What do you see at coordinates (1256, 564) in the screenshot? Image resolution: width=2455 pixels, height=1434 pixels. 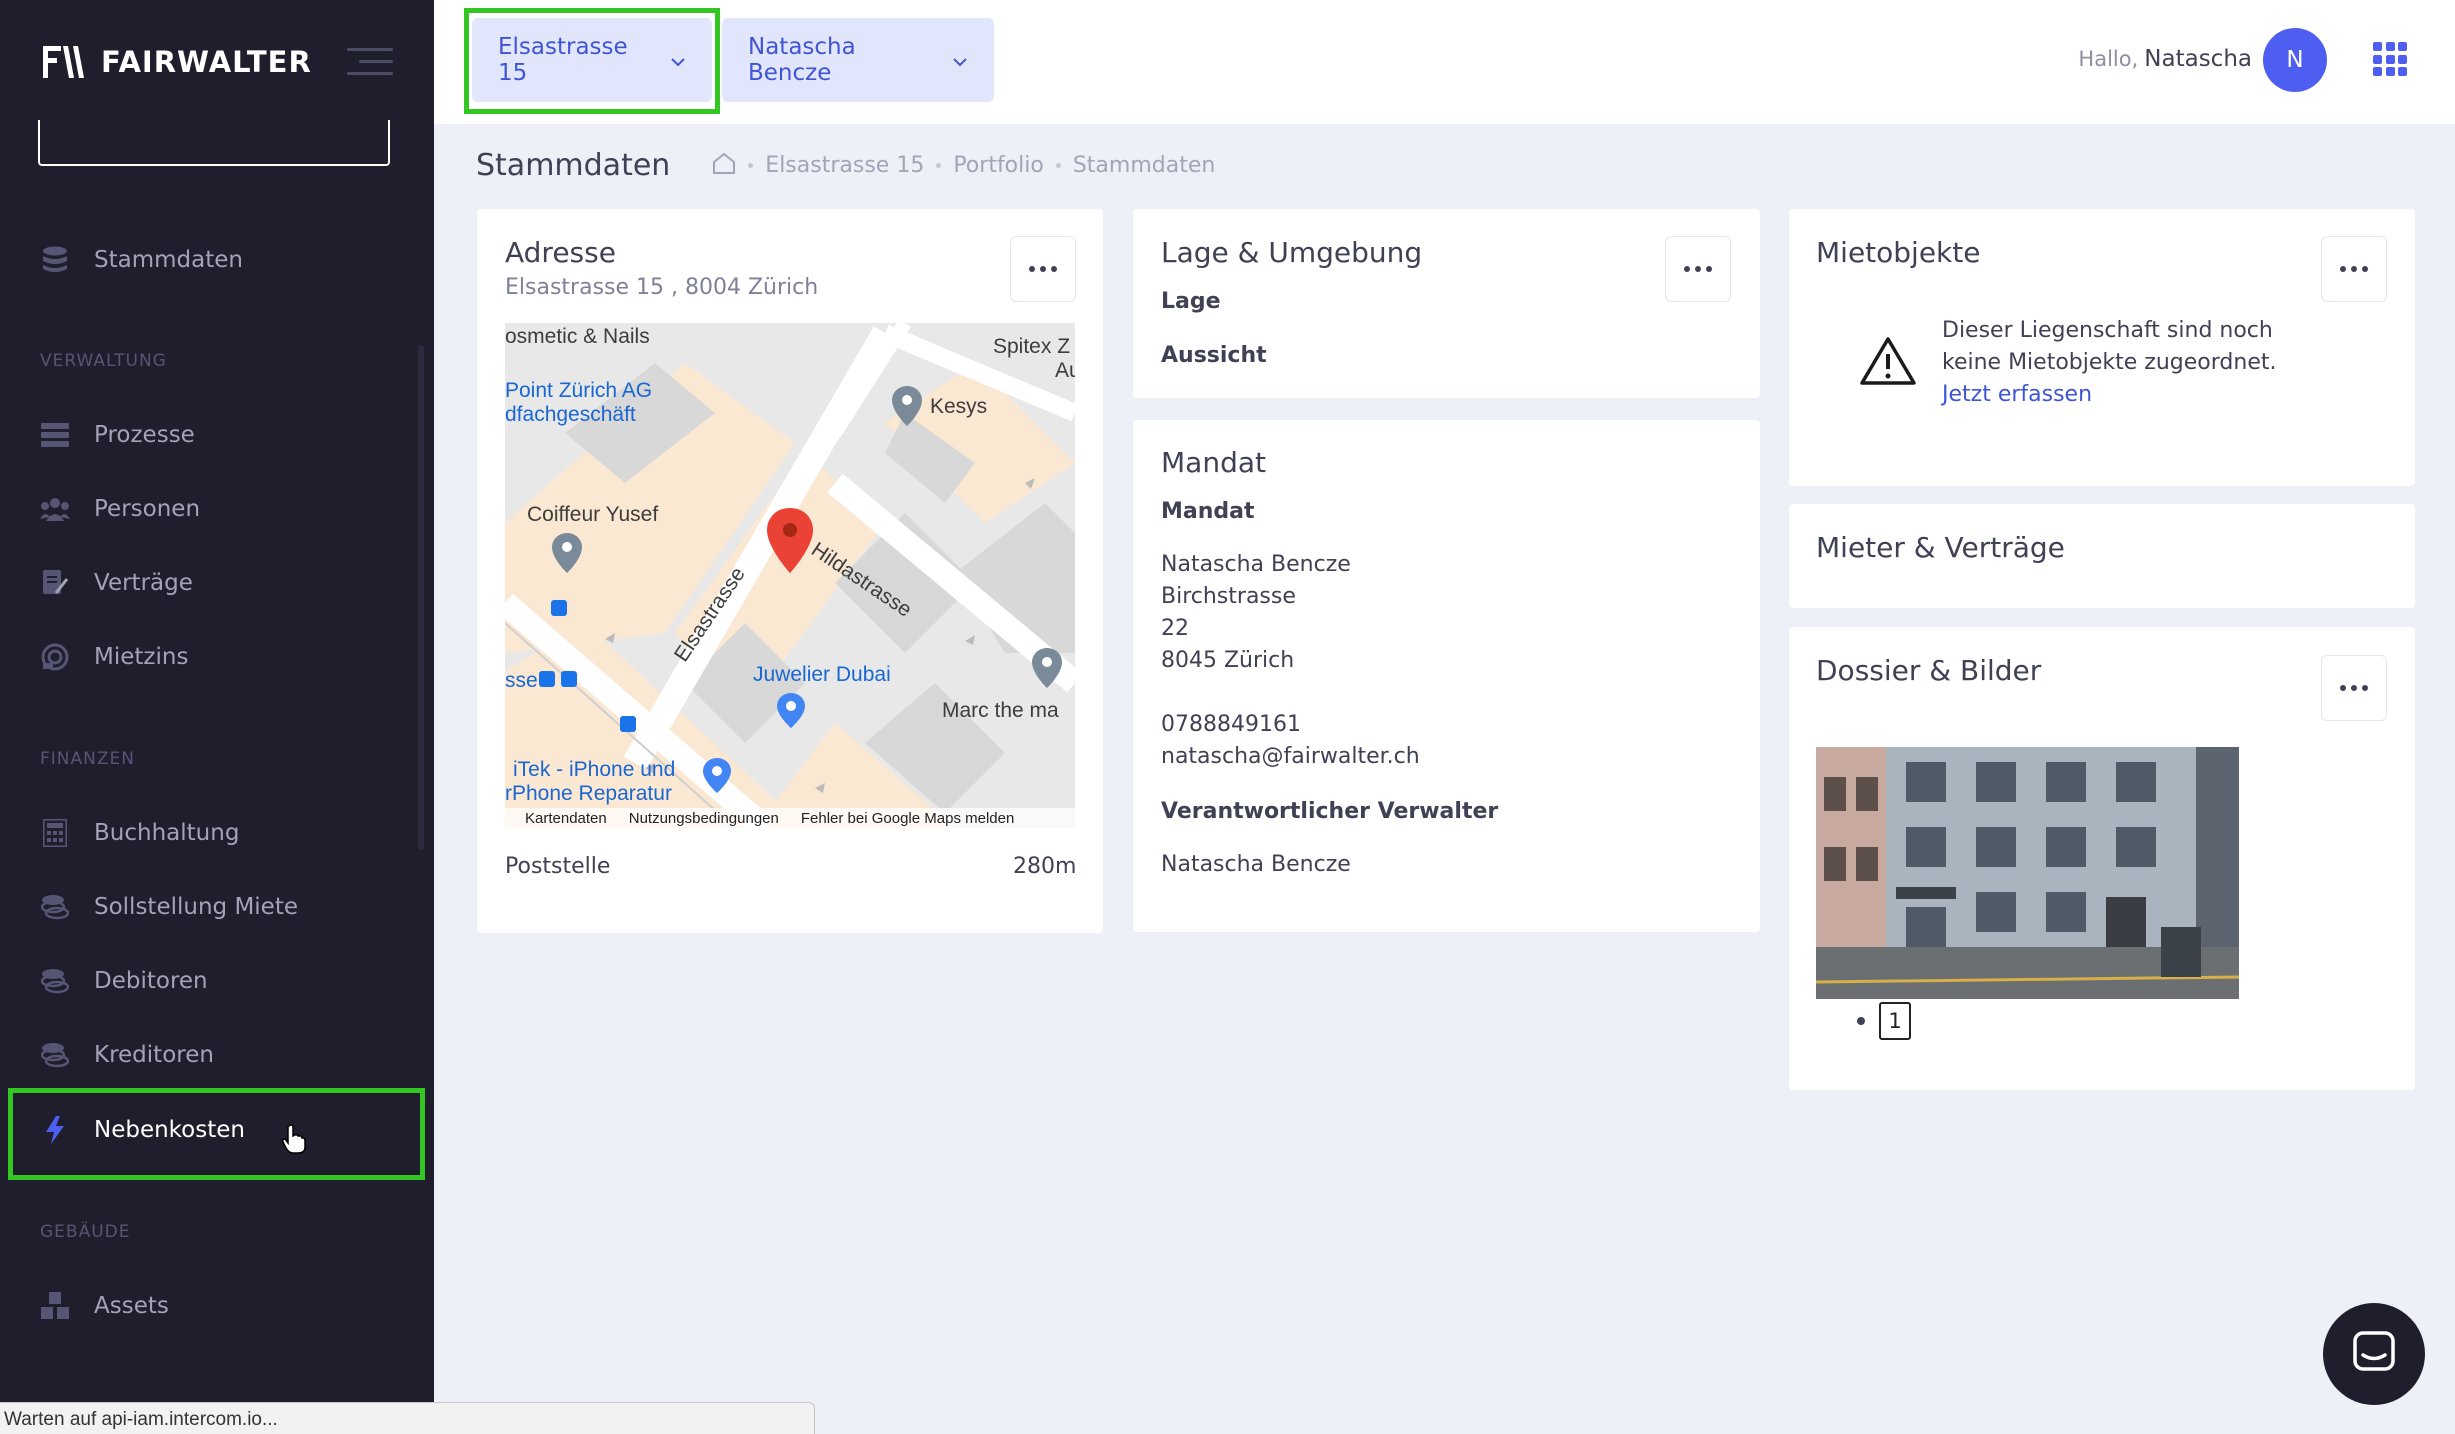 I see `mandat-name: Natascha Bencze` at bounding box center [1256, 564].